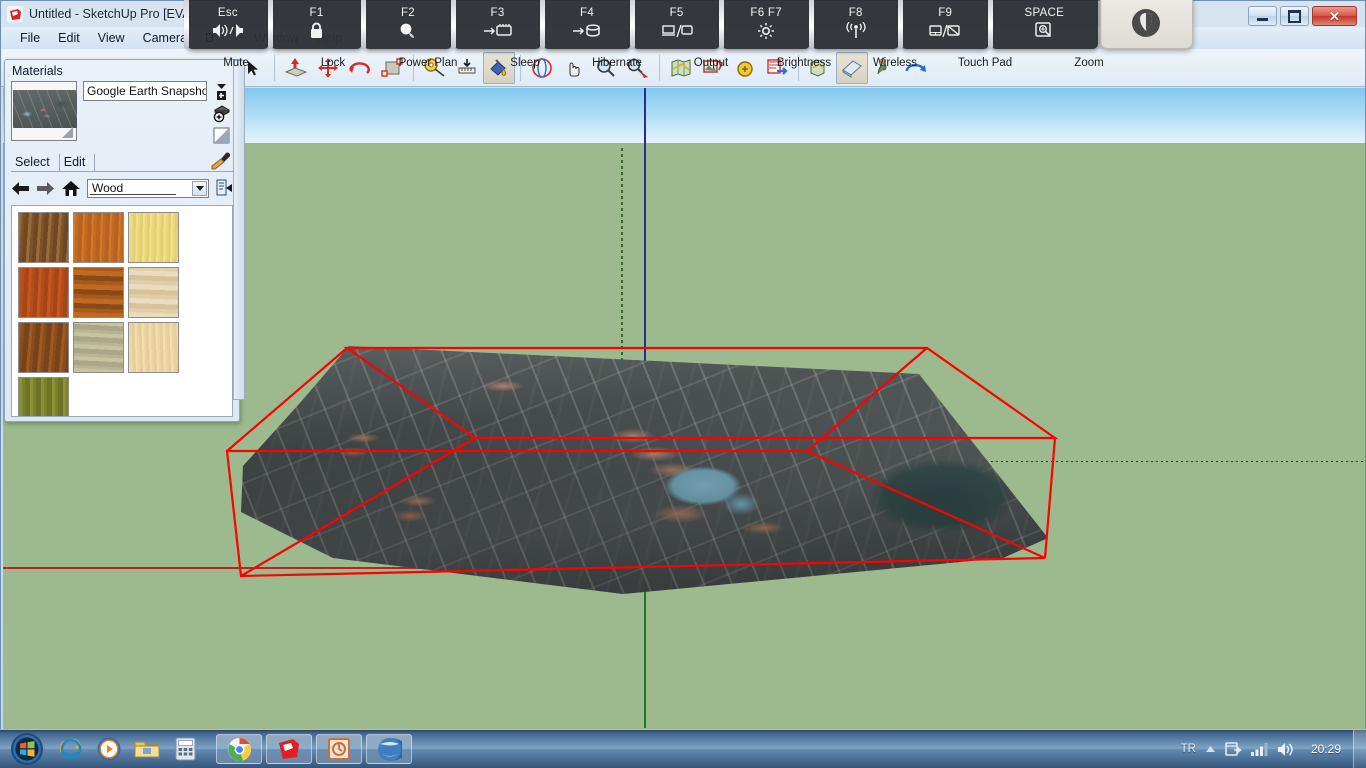 Image resolution: width=1366 pixels, height=768 pixels. What do you see at coordinates (27, 749) in the screenshot?
I see `windows-start-orb` at bounding box center [27, 749].